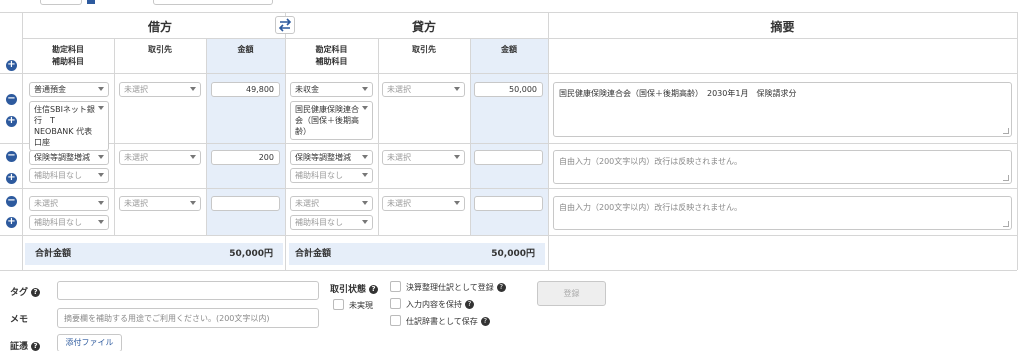  I want to click on row2-debit-partner-select: 未選択, so click(160, 157).